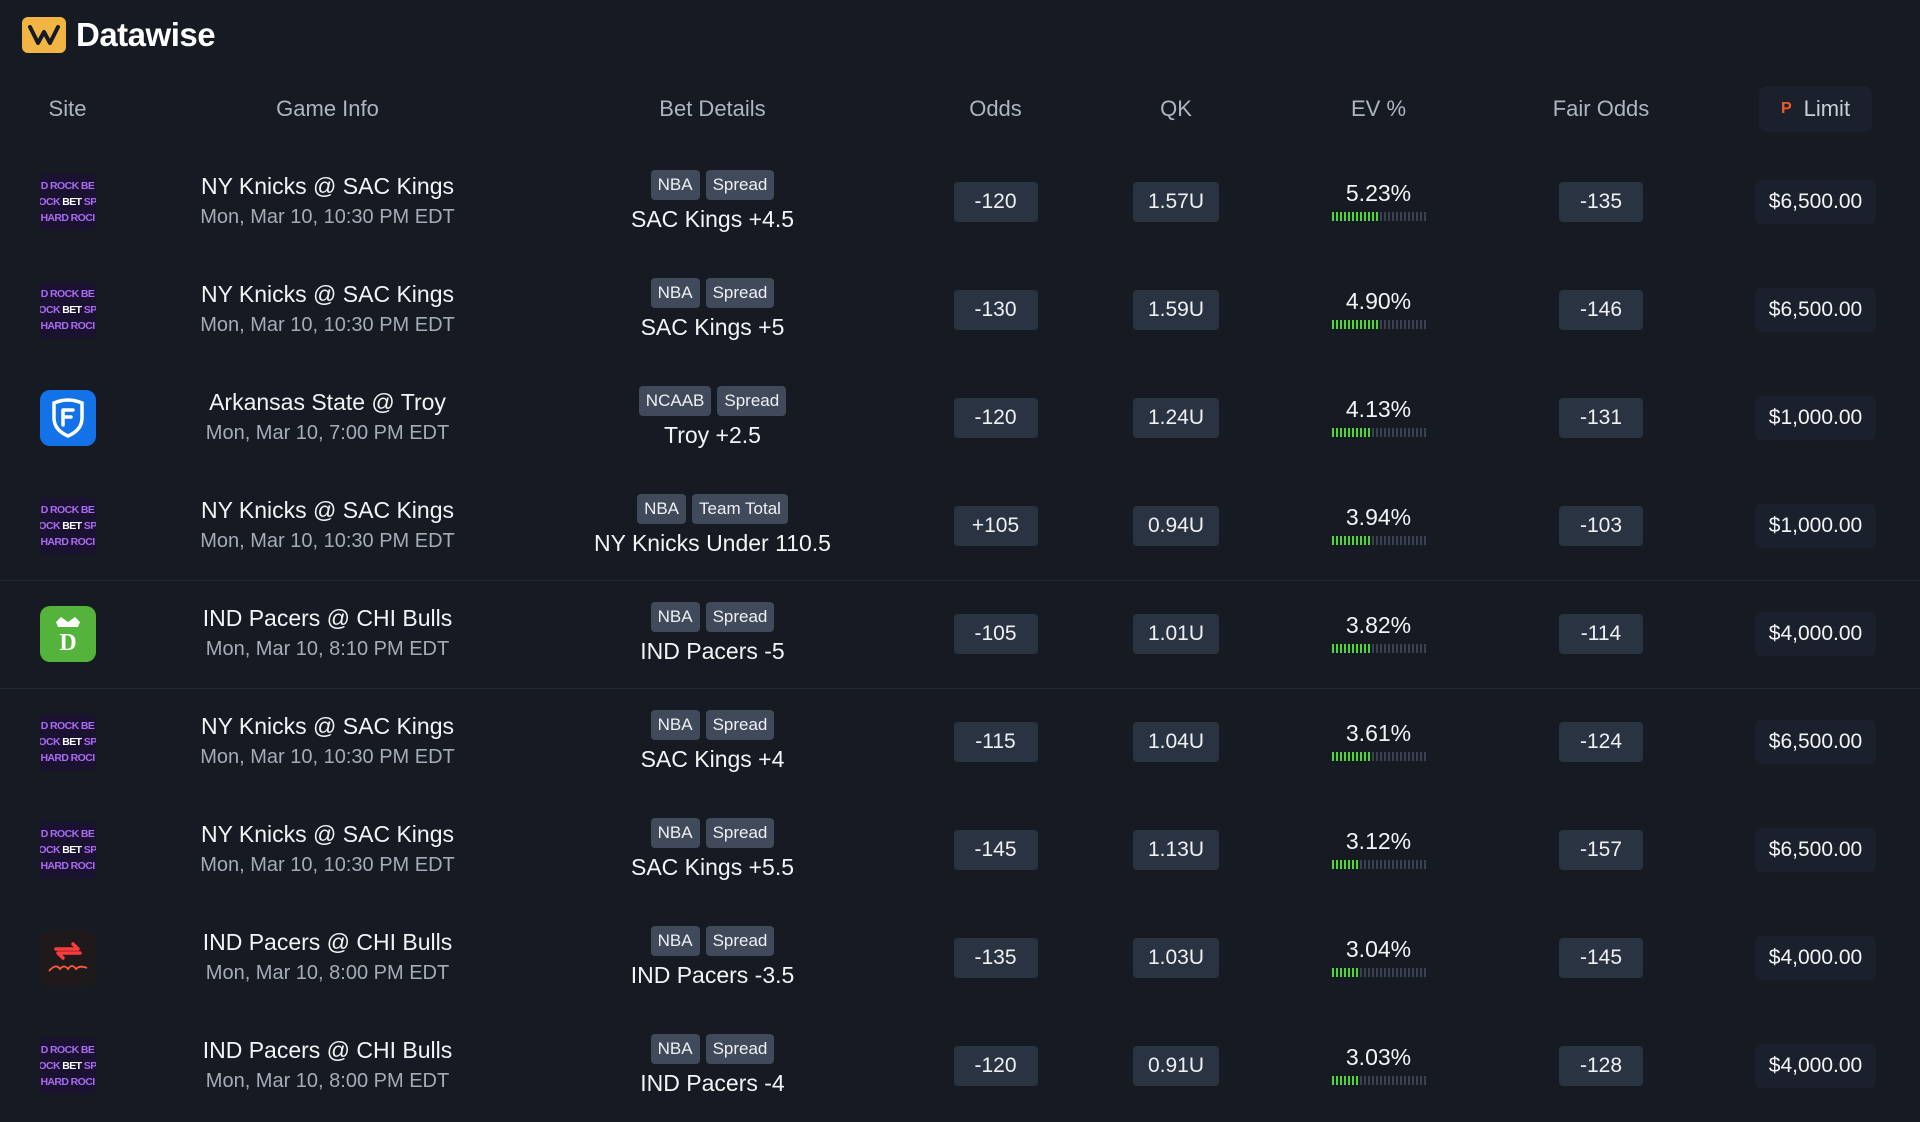 The image size is (1920, 1122). I want to click on column-header-limit: P Limit, so click(1815, 109).